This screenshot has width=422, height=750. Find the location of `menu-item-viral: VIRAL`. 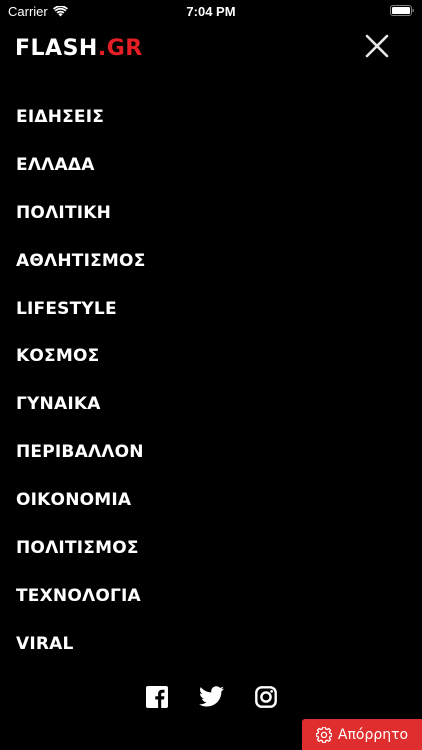

menu-item-viral: VIRAL is located at coordinates (81, 644).